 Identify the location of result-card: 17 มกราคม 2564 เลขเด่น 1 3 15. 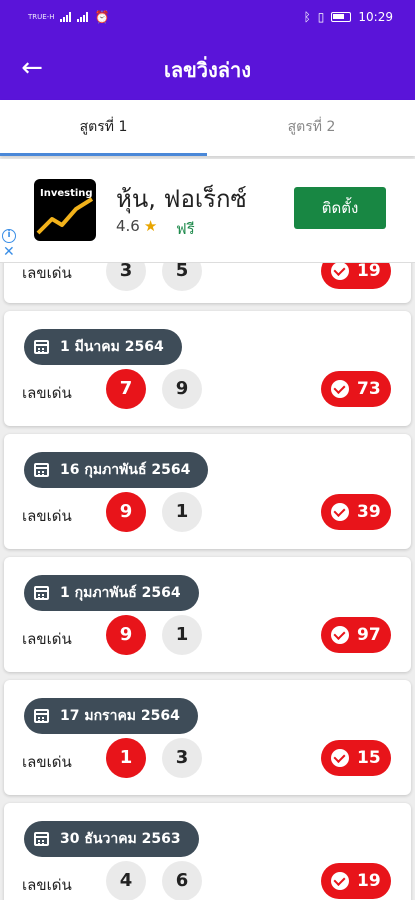
(207, 737).